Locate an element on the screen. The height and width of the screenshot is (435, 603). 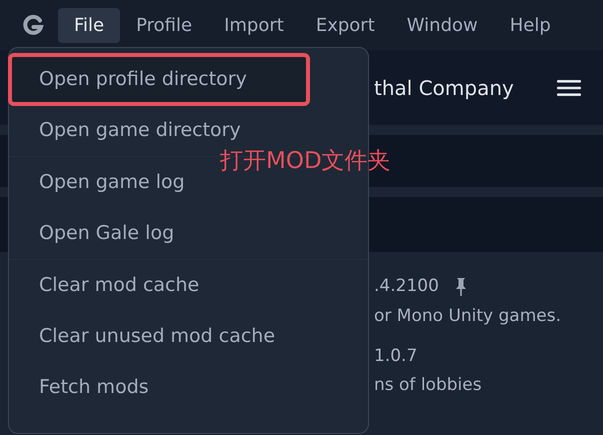
menu-option: Fetch mods is located at coordinates (188, 387).